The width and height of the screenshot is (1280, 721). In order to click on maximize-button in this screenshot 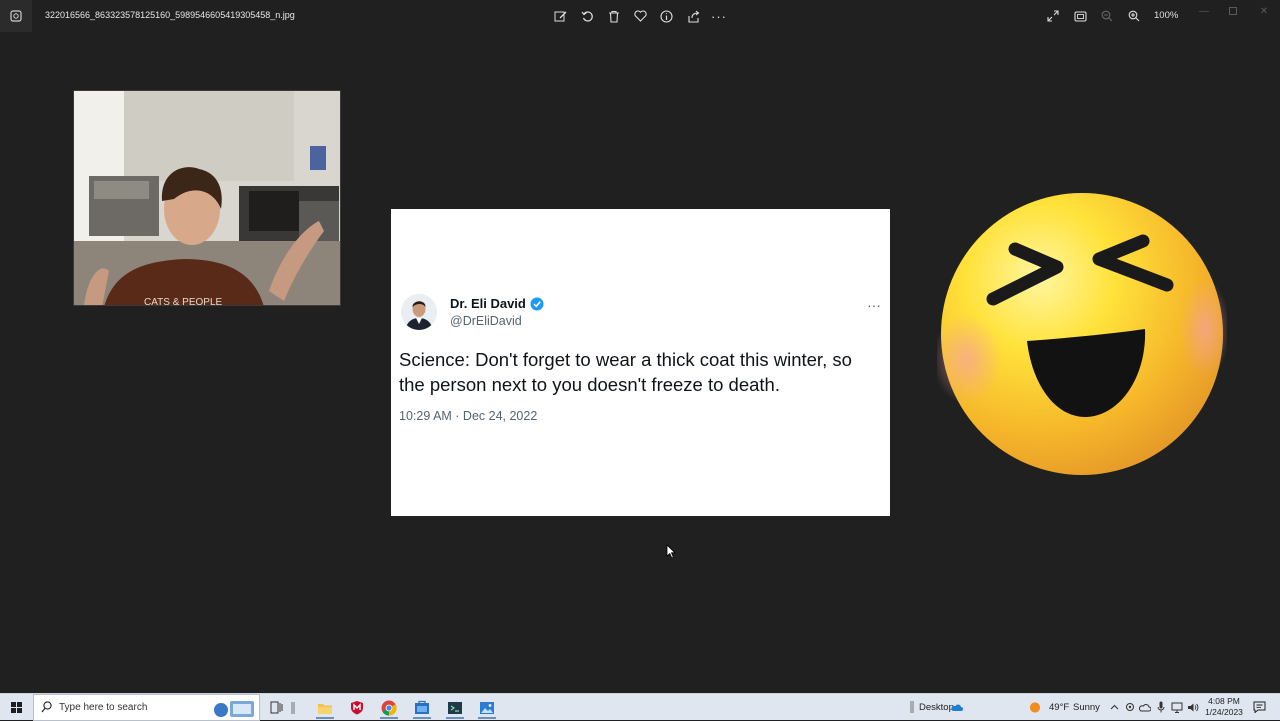, I will do `click(1233, 11)`.